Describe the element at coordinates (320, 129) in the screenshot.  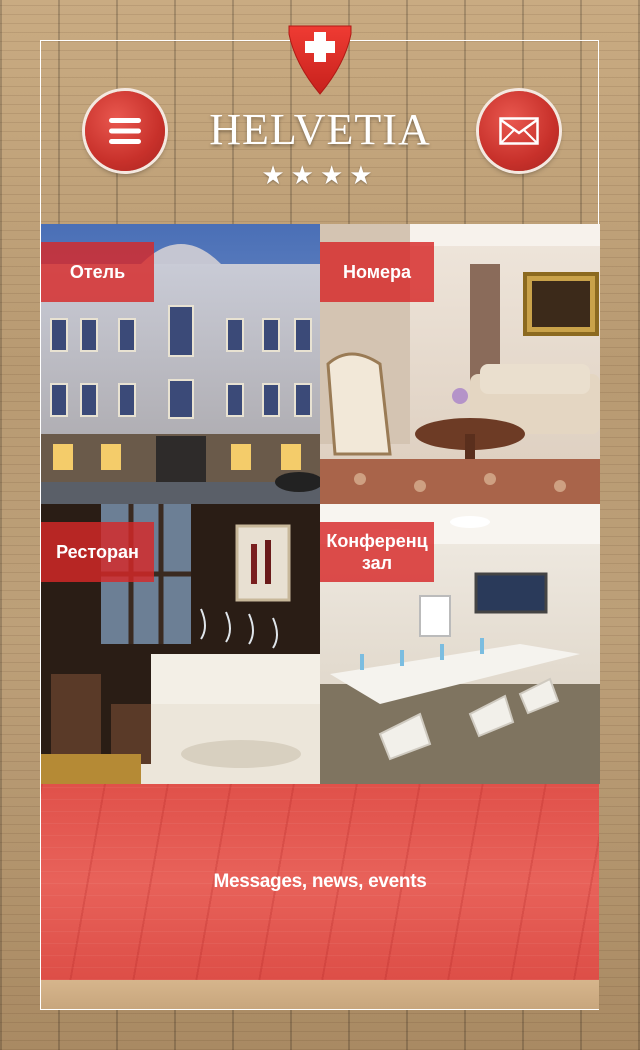
I see `hotel-logo: HELVETIA` at that location.